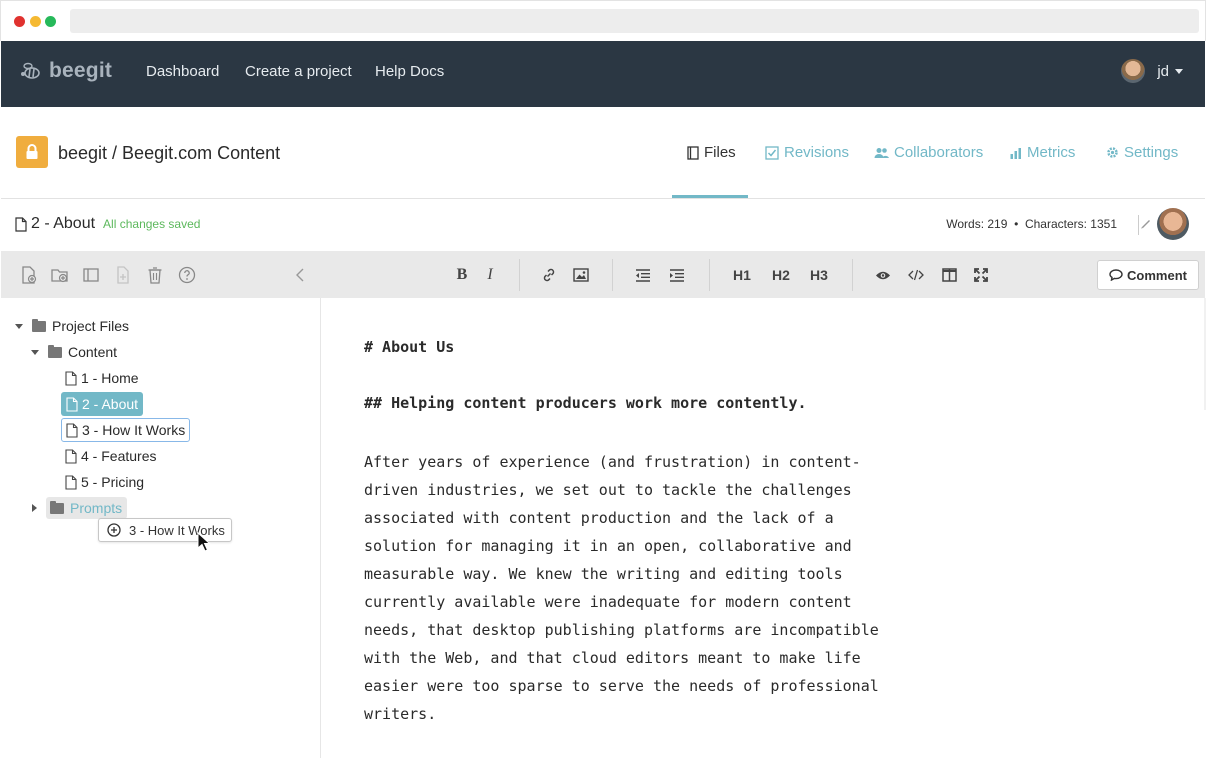 Image resolution: width=1206 pixels, height=758 pixels. I want to click on tab-metrics-label: Metrics, so click(1051, 152).